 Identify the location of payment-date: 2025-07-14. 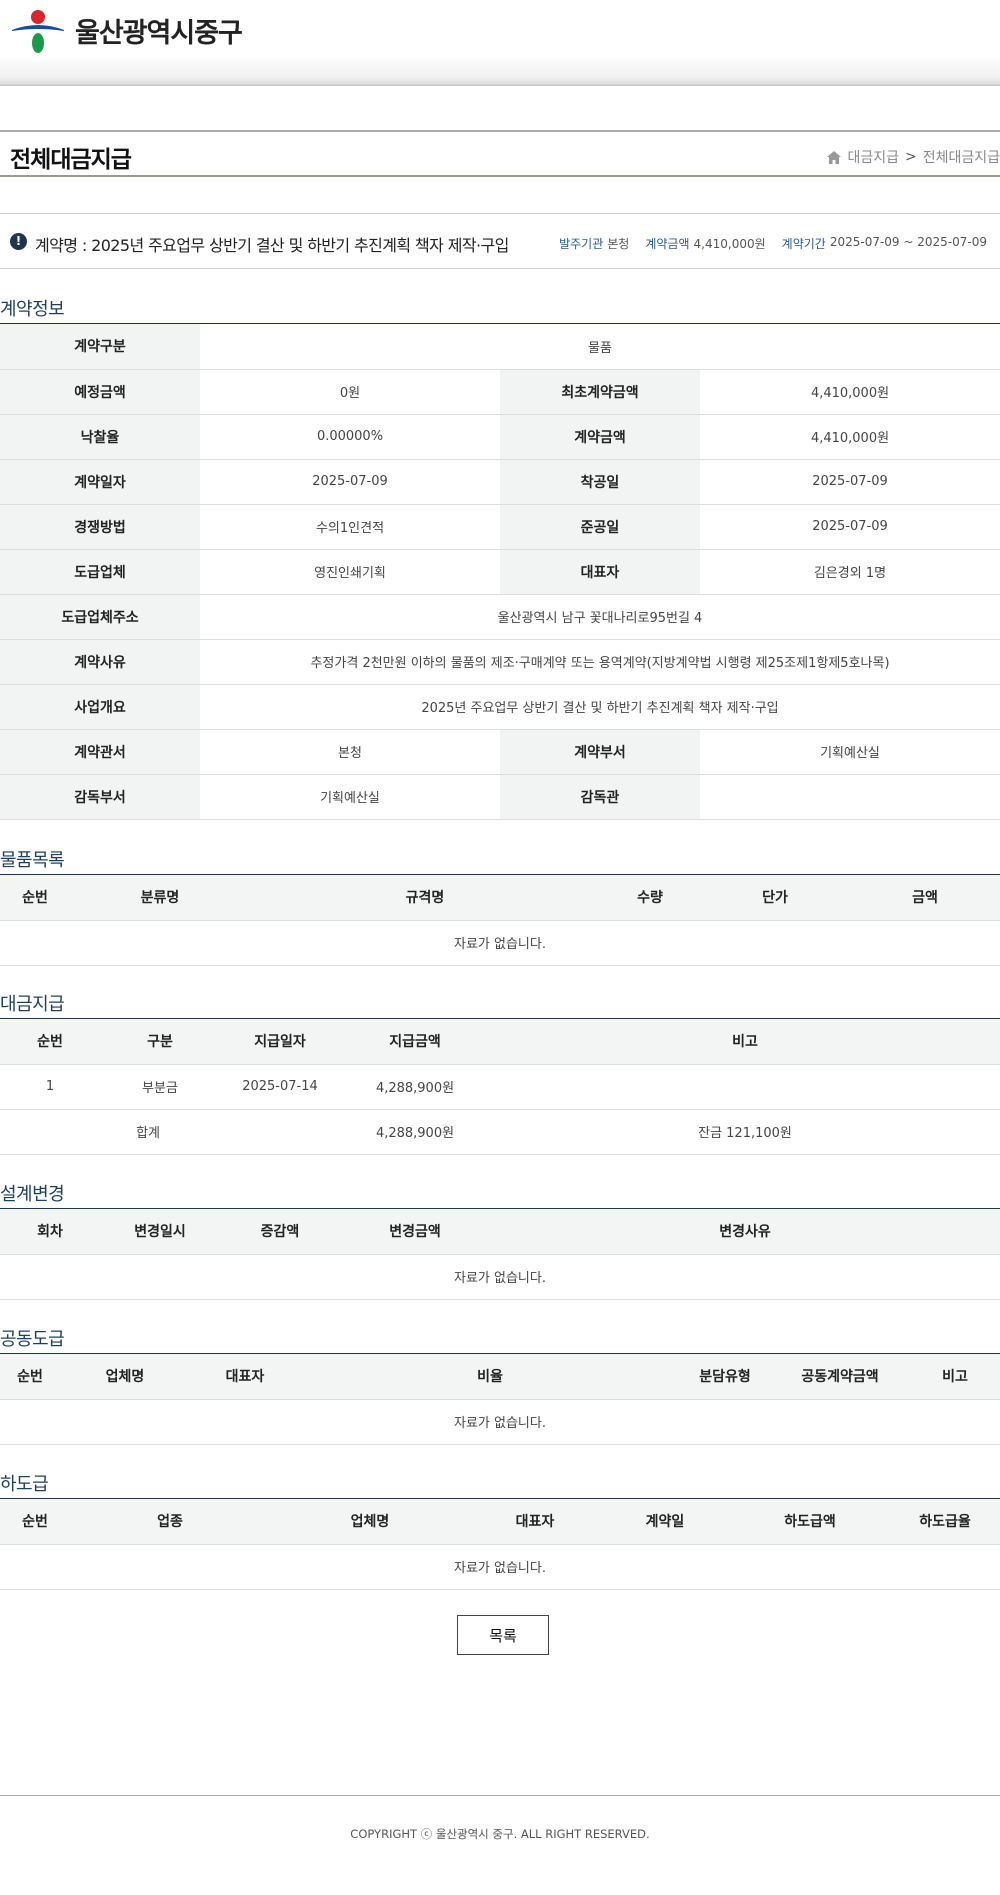
(280, 1087).